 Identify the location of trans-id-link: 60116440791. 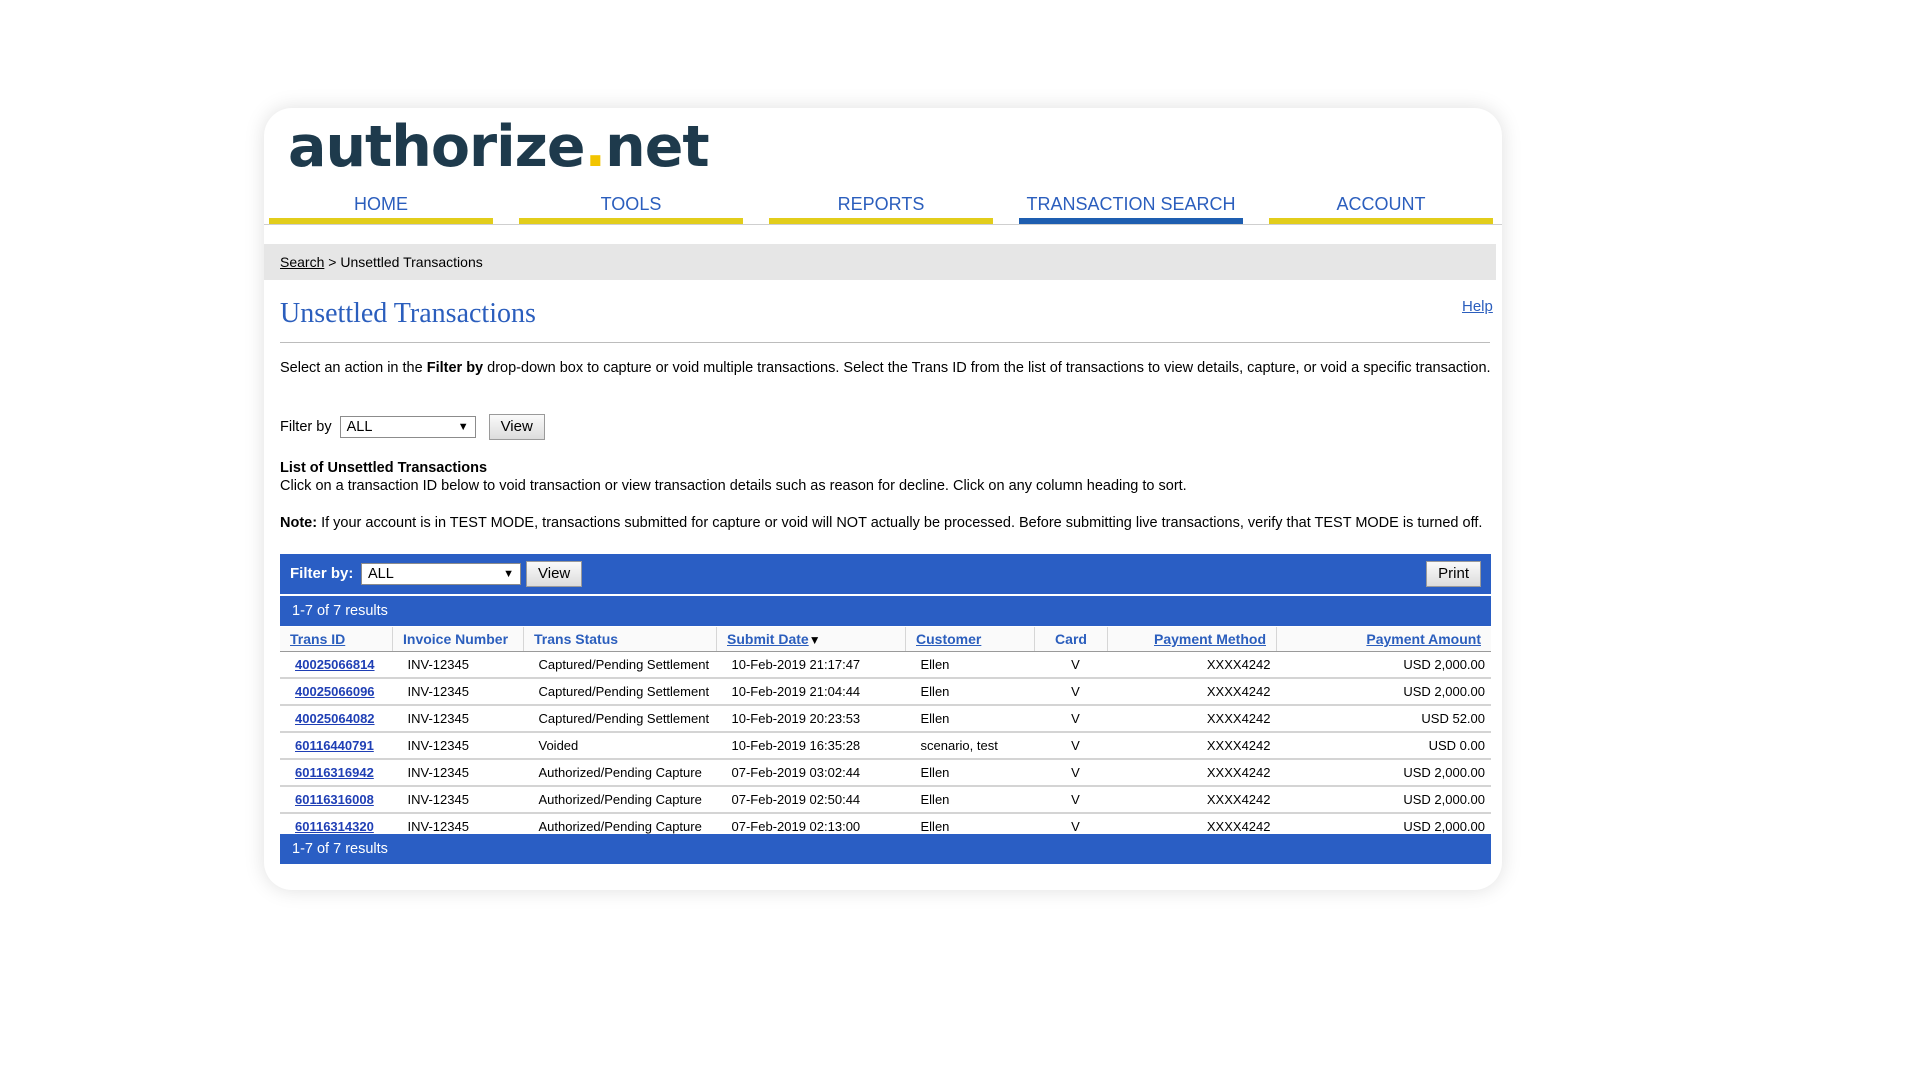
(334, 745).